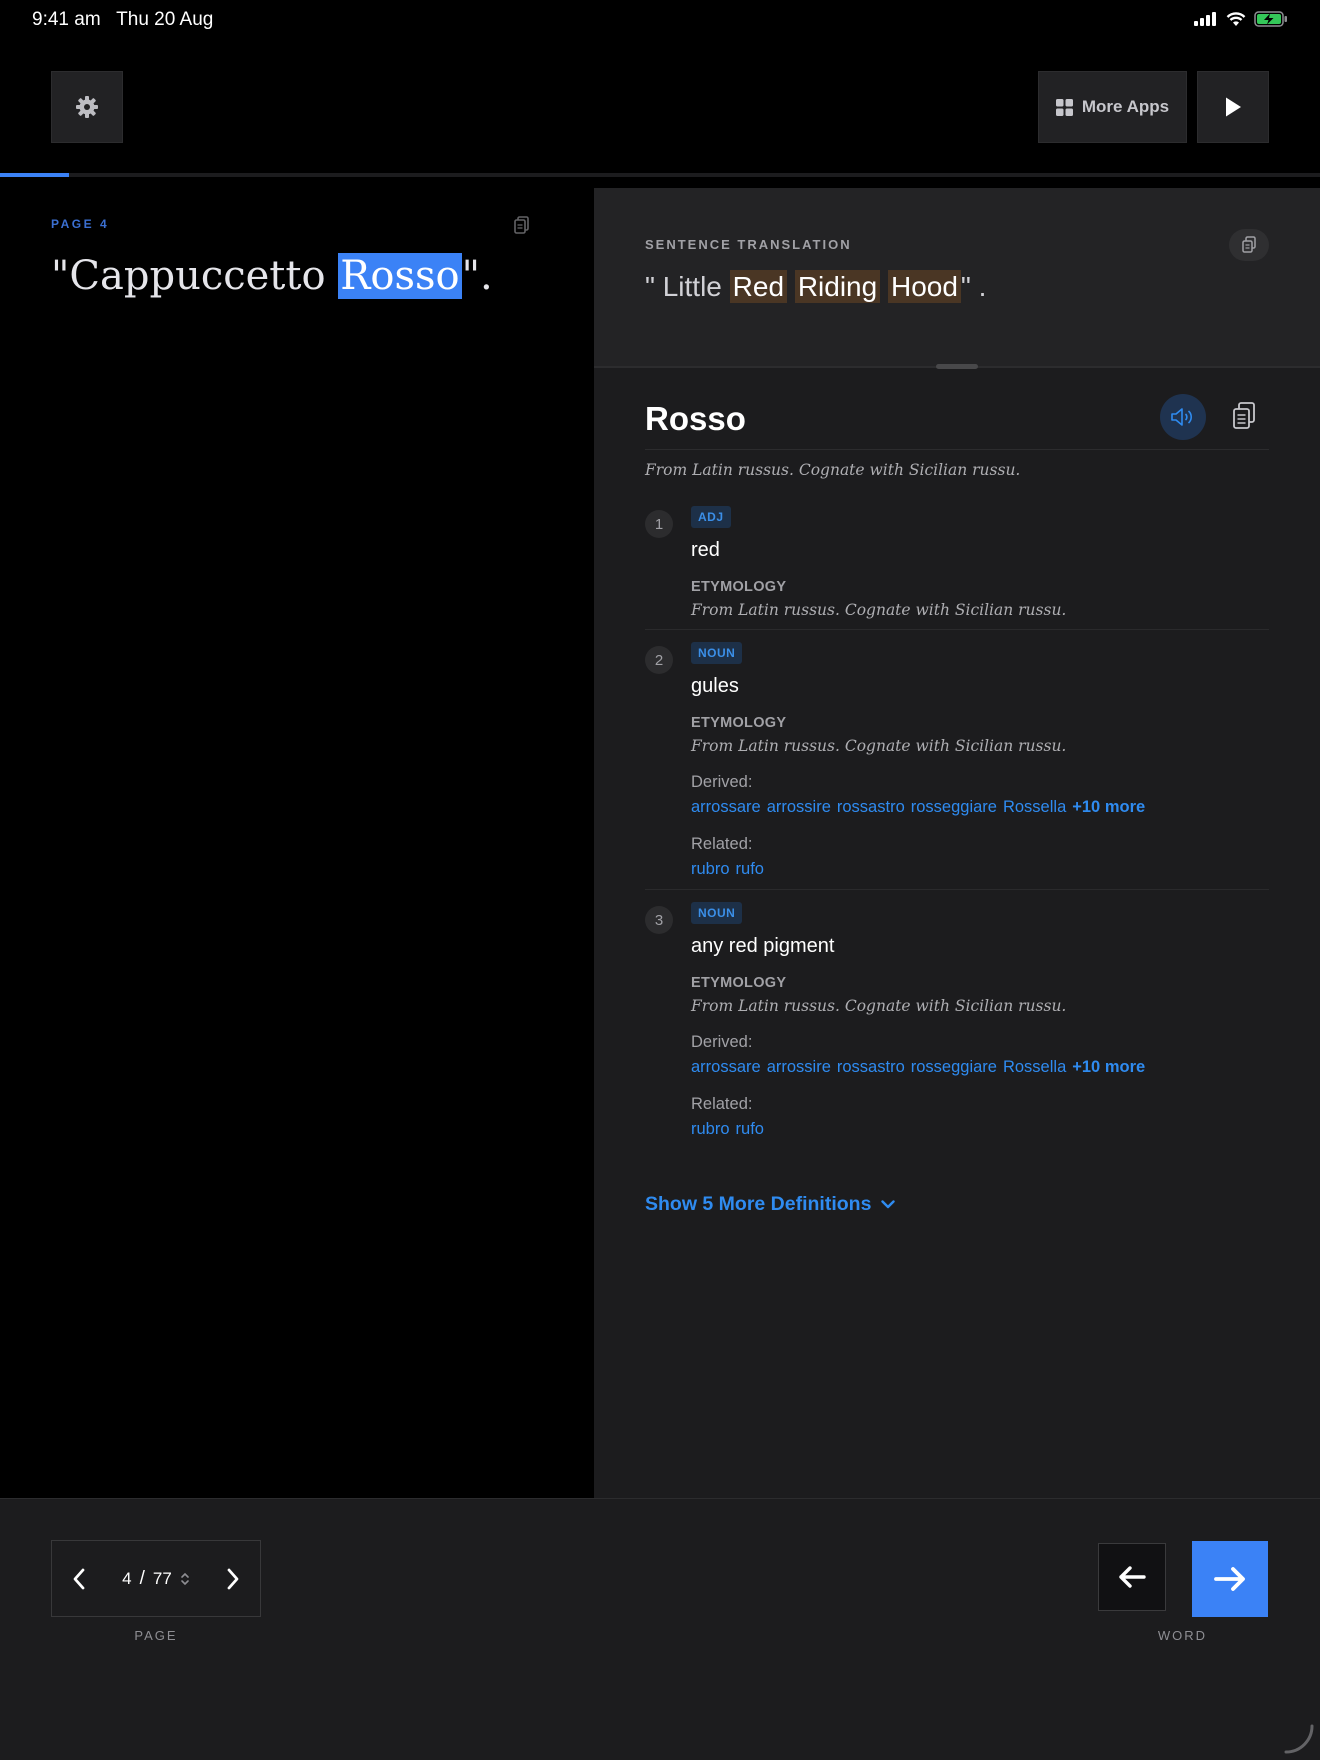 The image size is (1320, 1760). I want to click on reading-progress-fill, so click(34, 175).